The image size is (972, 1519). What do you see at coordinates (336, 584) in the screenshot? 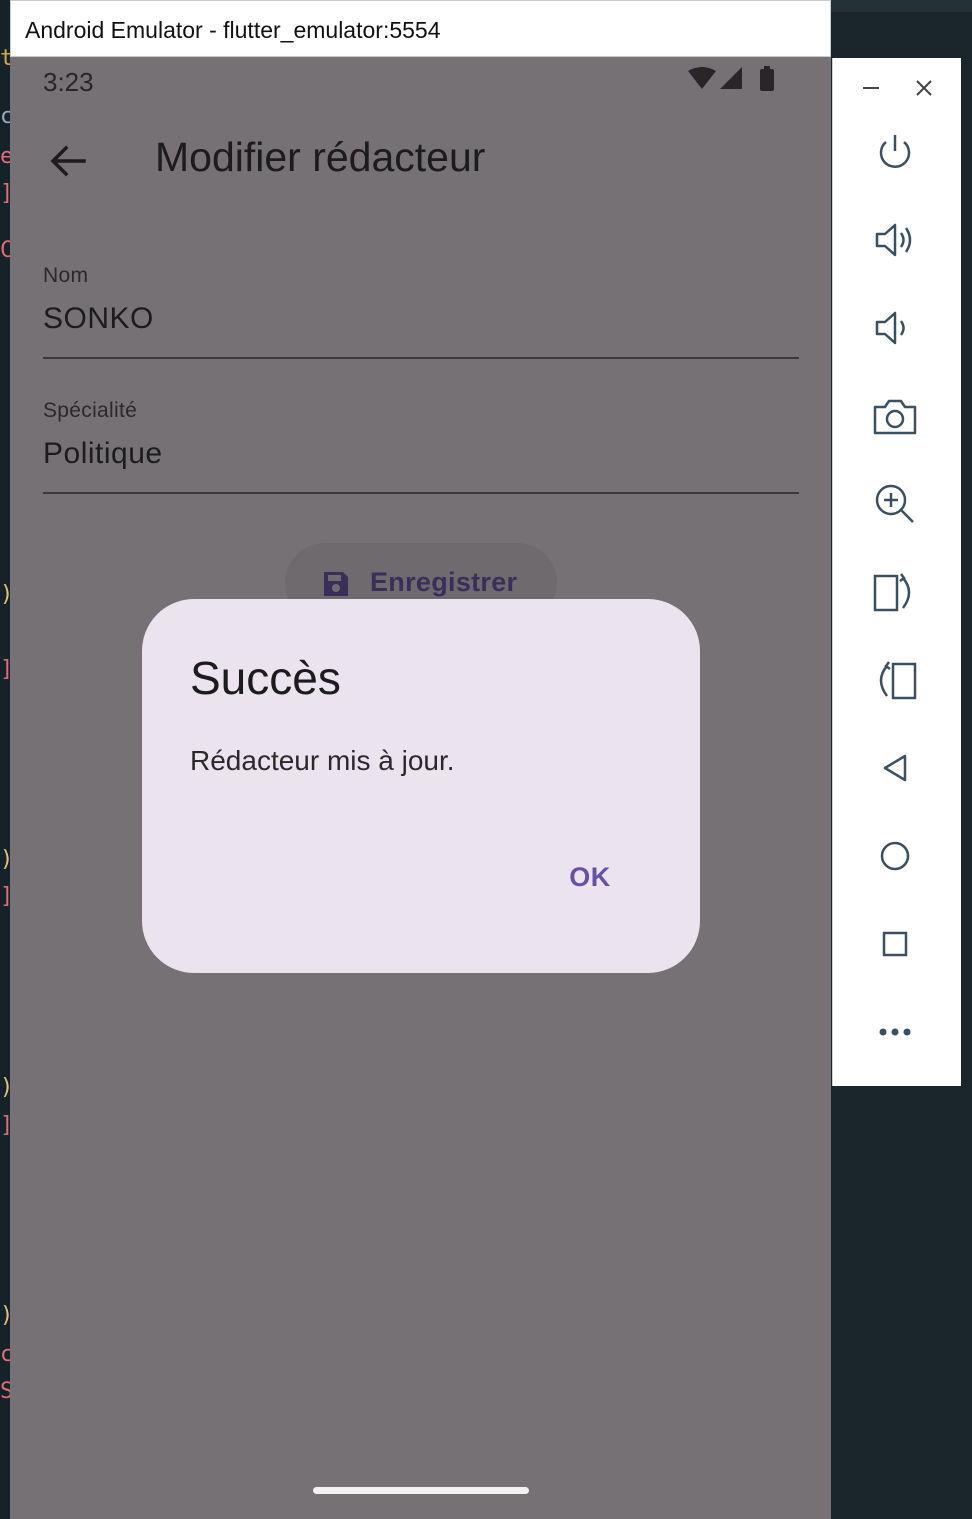
I see `save-icon` at bounding box center [336, 584].